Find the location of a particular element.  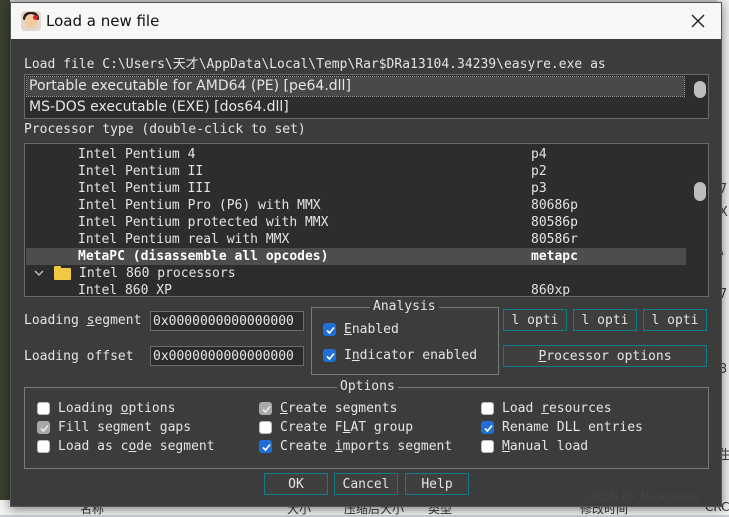

format-item: MS-DOS executable (EXE) [dos64.dll] is located at coordinates (355, 107).